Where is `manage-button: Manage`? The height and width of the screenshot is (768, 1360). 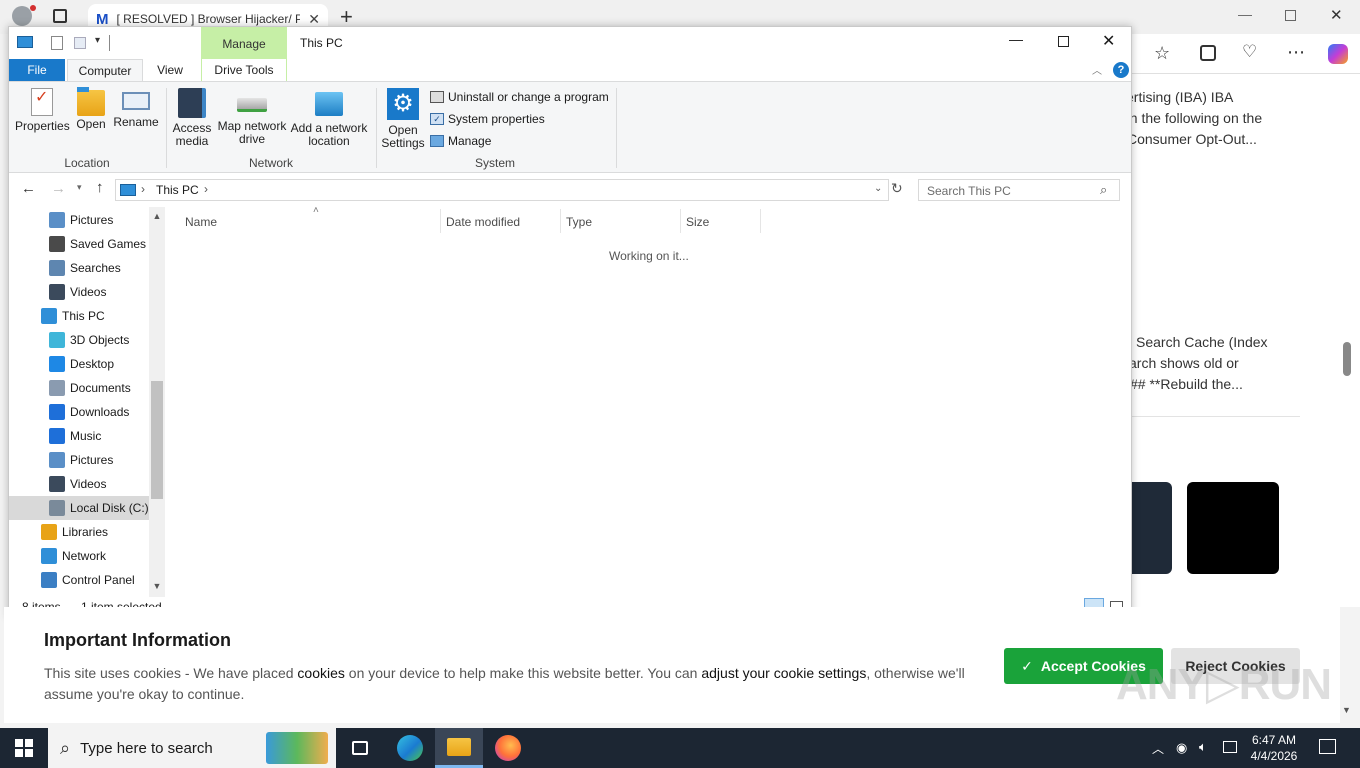
manage-button: Manage is located at coordinates (460, 141).